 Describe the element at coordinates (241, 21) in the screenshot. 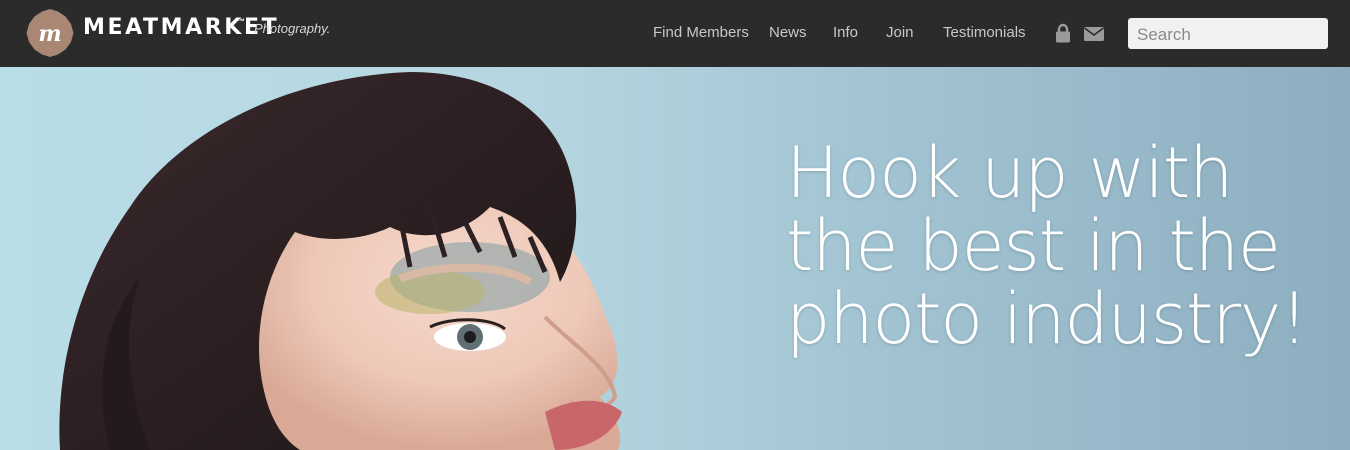

I see `trademark-symbol: ™` at that location.